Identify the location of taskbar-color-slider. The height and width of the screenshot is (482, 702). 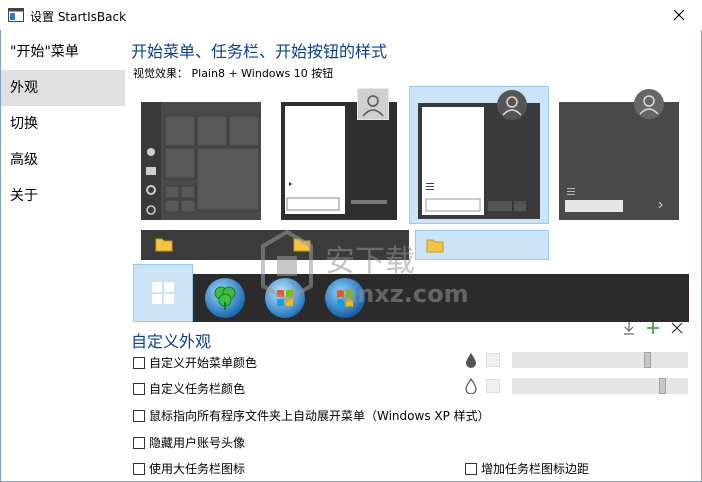
(600, 386).